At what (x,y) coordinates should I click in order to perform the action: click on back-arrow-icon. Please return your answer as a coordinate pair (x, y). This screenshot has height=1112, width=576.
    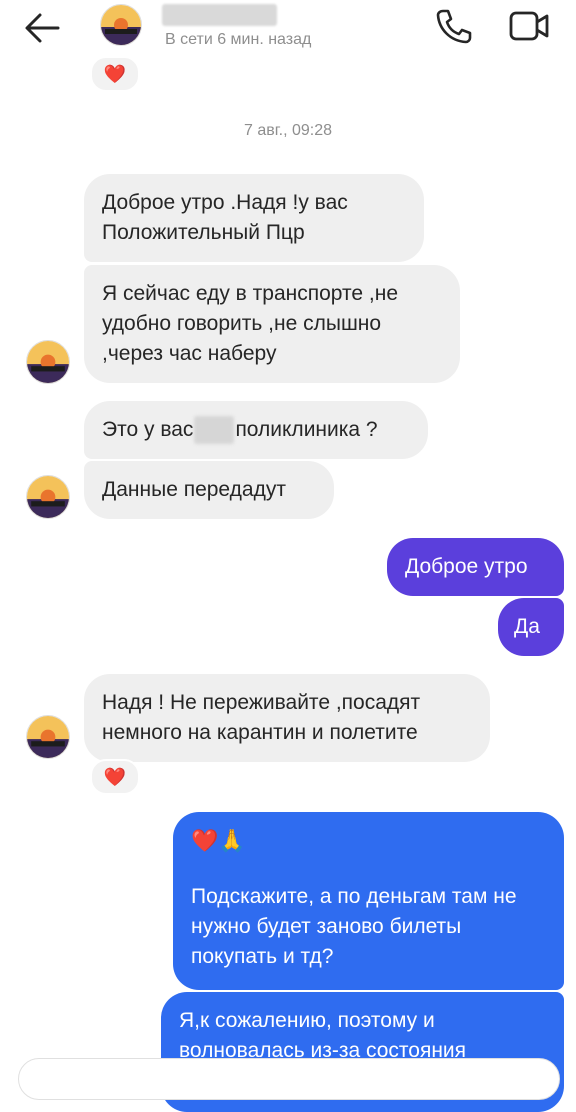
    Looking at the image, I should click on (42, 28).